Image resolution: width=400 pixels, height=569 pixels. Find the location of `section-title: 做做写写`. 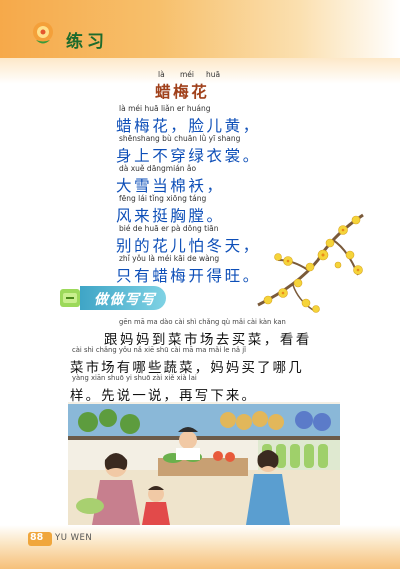

section-title: 做做写写 is located at coordinates (125, 300).